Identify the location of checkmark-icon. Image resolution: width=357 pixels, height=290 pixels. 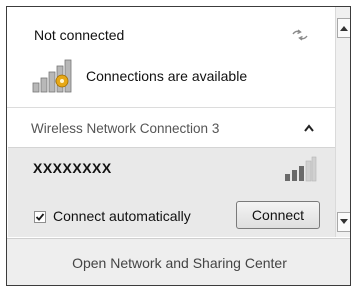
(40, 217).